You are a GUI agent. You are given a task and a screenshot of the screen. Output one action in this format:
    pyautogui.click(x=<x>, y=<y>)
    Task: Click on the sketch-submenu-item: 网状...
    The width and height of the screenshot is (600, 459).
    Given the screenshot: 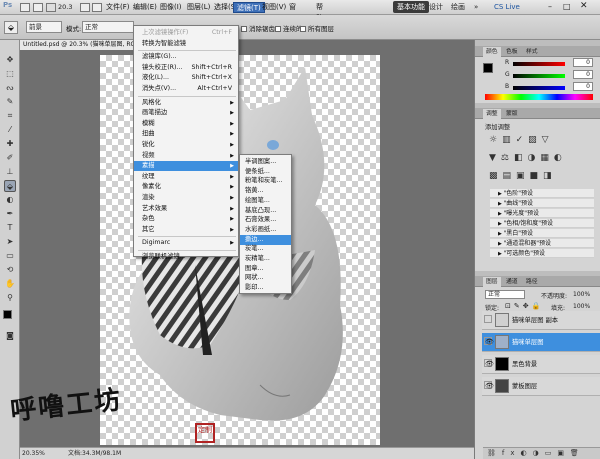 What is the action you would take?
    pyautogui.click(x=265, y=278)
    